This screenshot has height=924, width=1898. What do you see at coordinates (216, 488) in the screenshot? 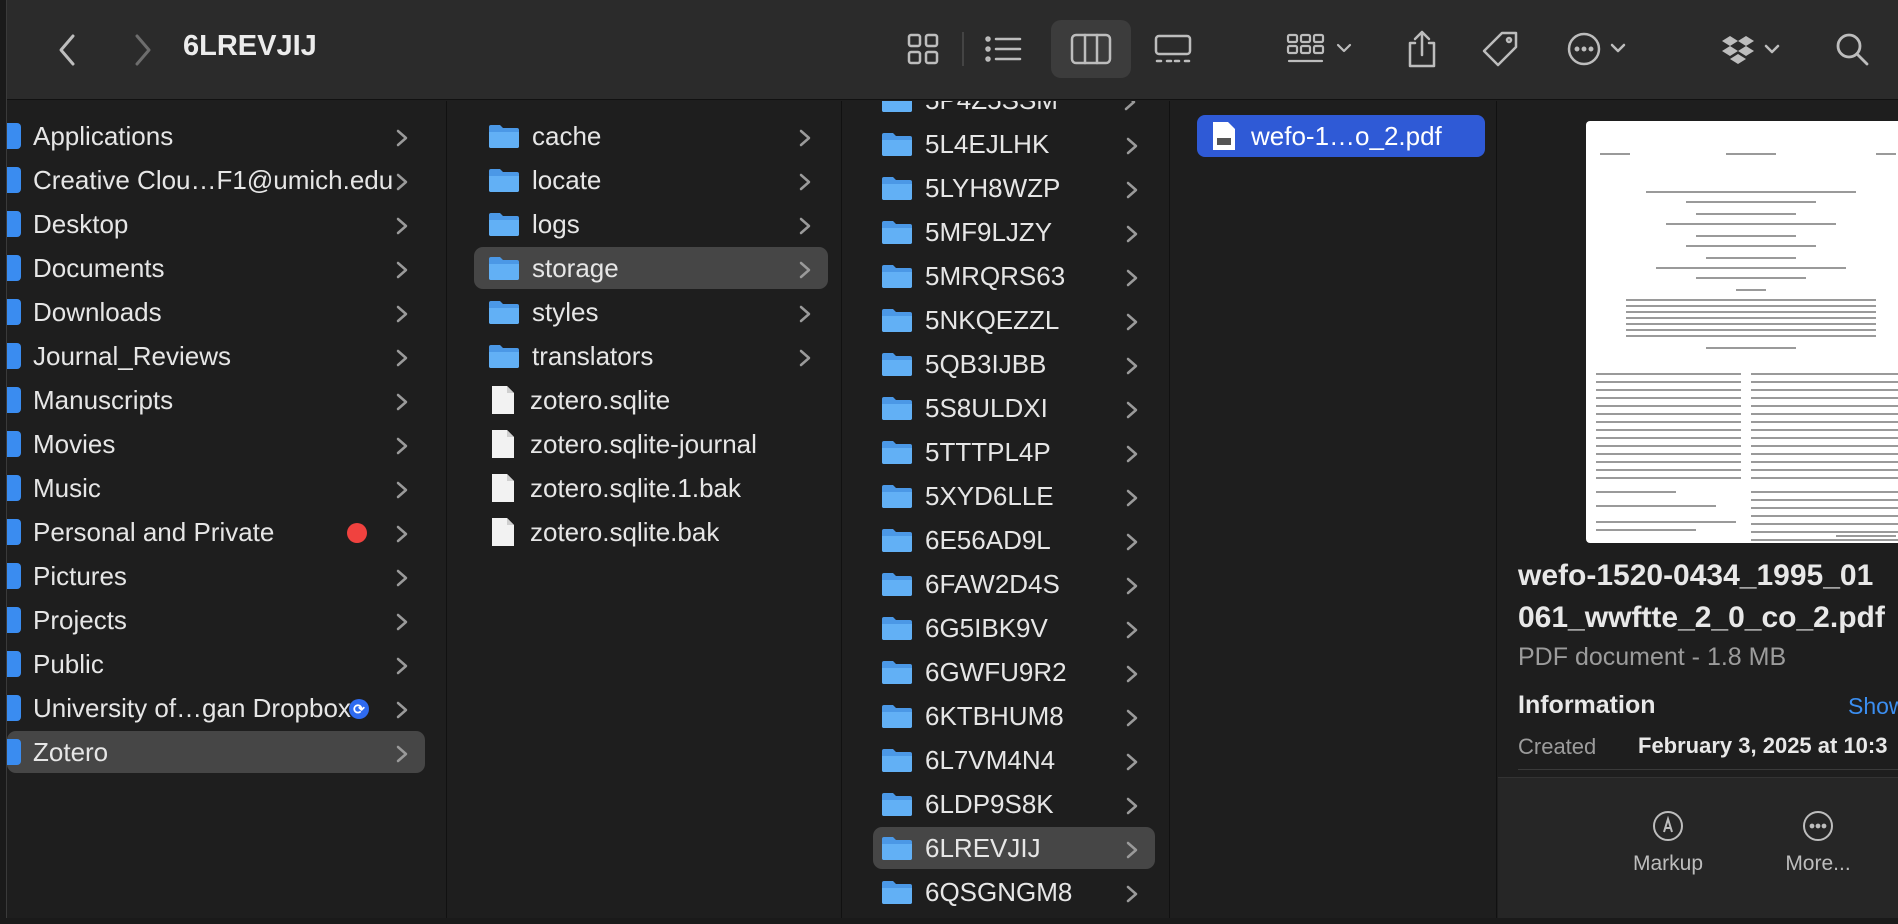
I see `sidebar-item: Music` at bounding box center [216, 488].